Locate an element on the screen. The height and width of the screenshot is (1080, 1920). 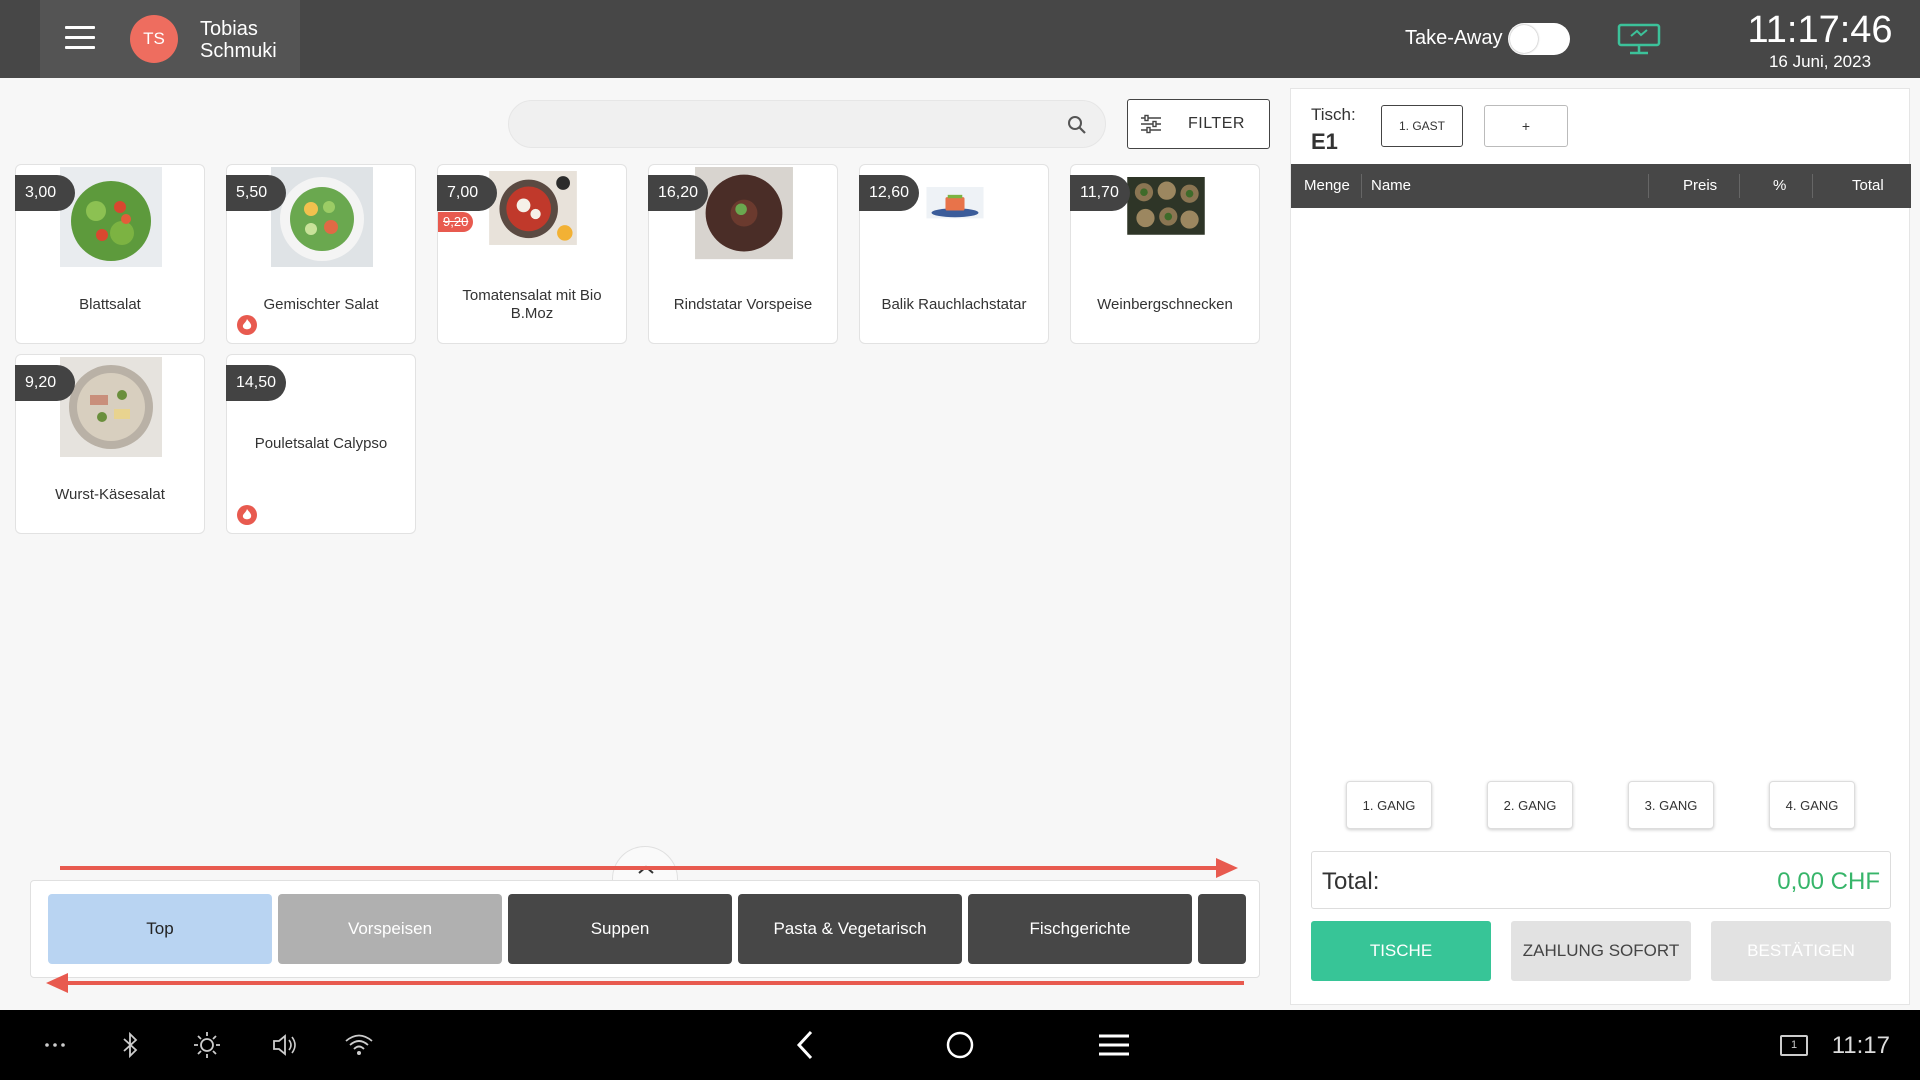
sliders-icon is located at coordinates (1151, 124).